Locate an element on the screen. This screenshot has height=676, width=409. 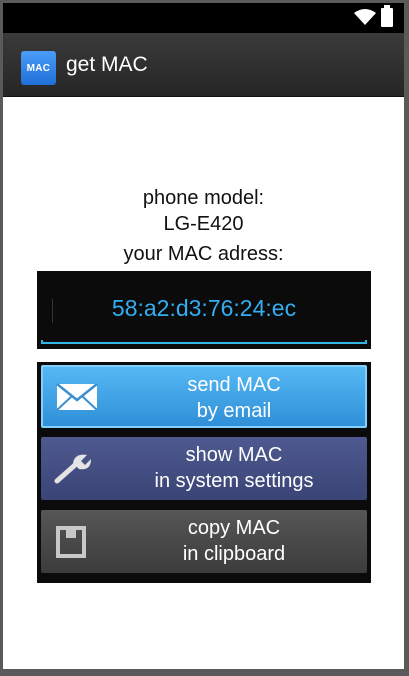
mac-address-field: 58:a2:d3:76:24:ec is located at coordinates (204, 310).